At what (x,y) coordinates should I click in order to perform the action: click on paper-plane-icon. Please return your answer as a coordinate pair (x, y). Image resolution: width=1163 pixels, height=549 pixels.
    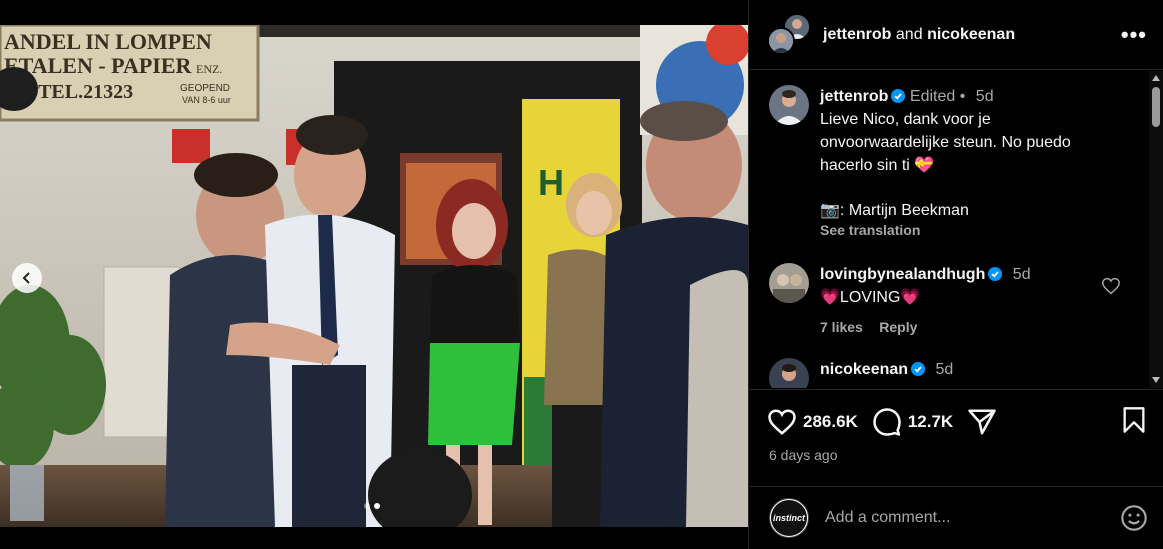
    Looking at the image, I should click on (982, 422).